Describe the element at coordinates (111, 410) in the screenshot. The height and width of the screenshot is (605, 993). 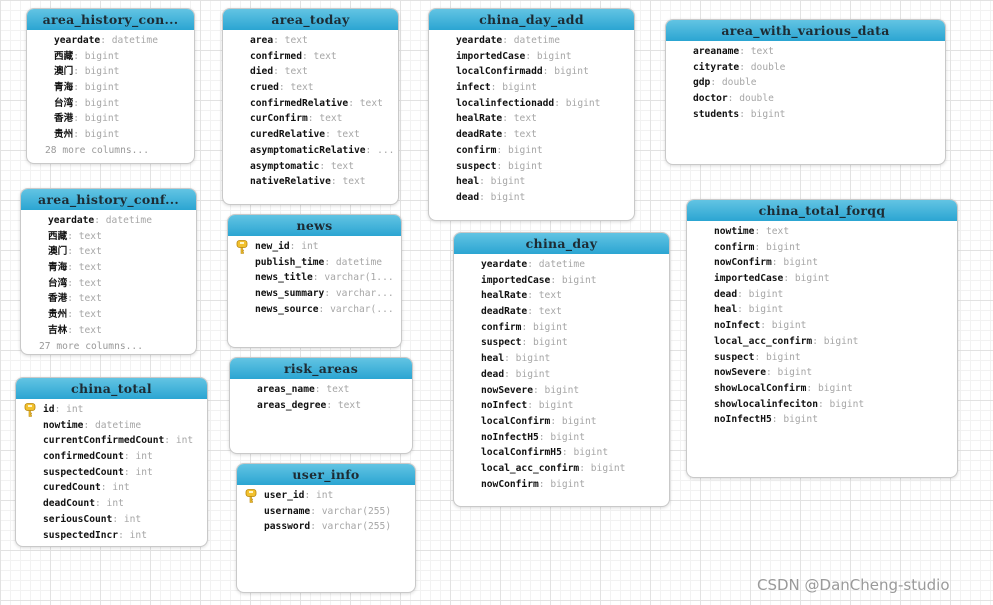
I see `field-row: id: int` at that location.